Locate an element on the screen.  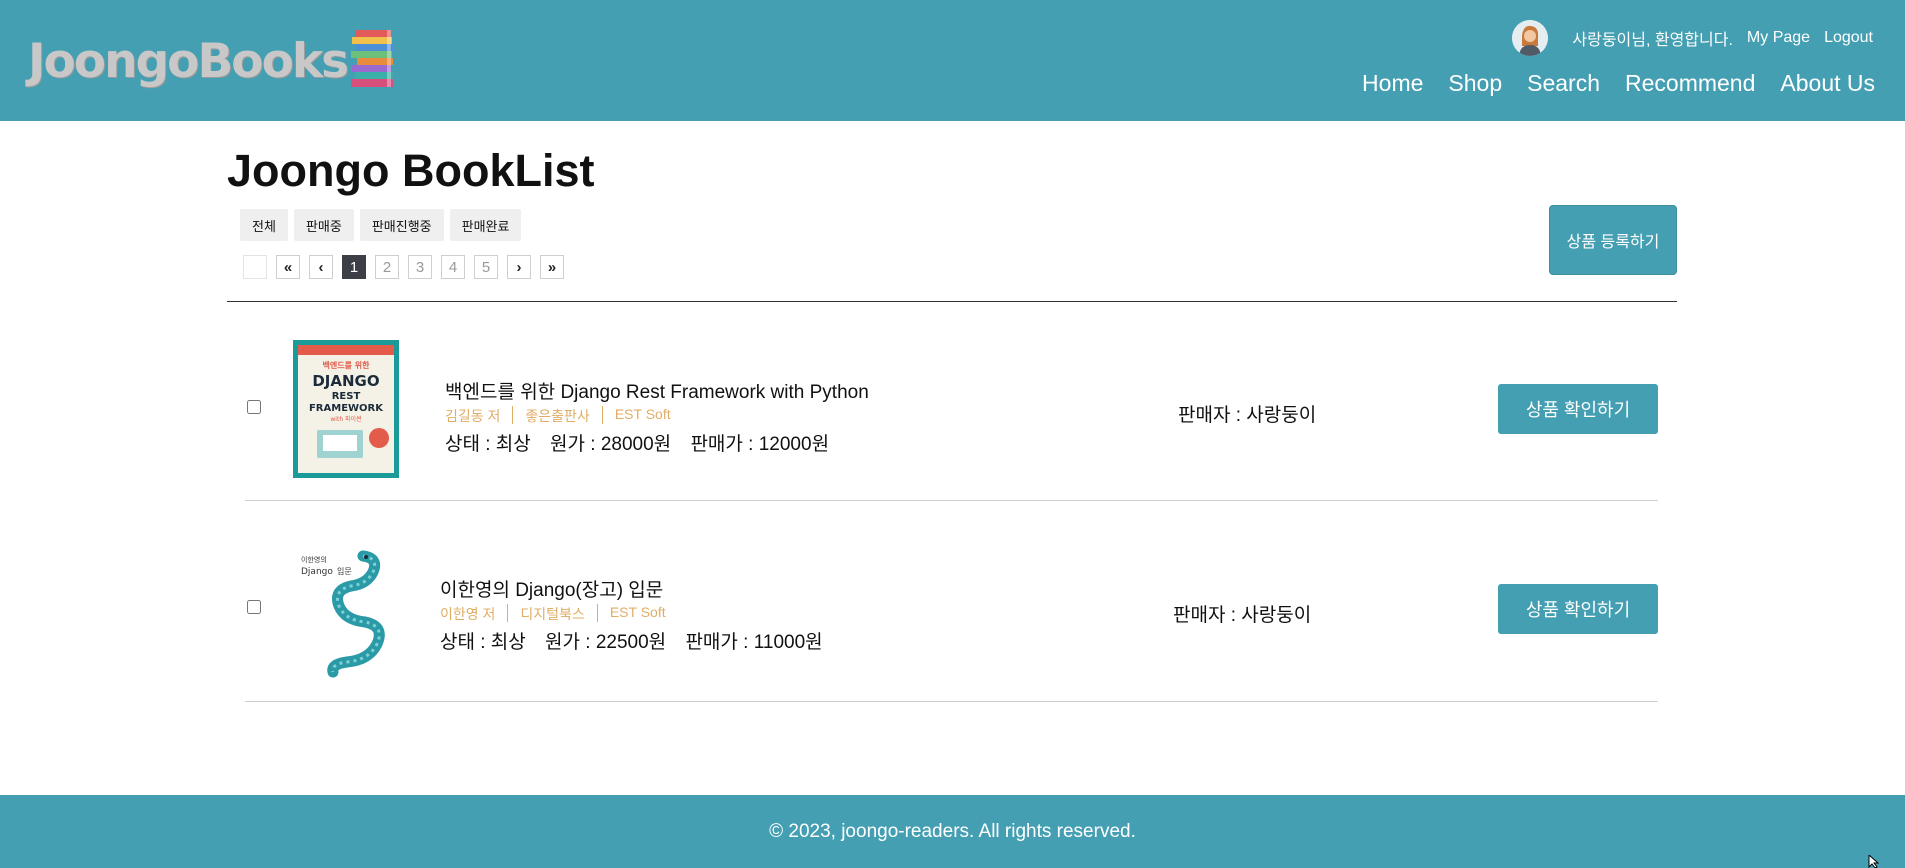
cover-subtitle: 입문 is located at coordinates (344, 571).